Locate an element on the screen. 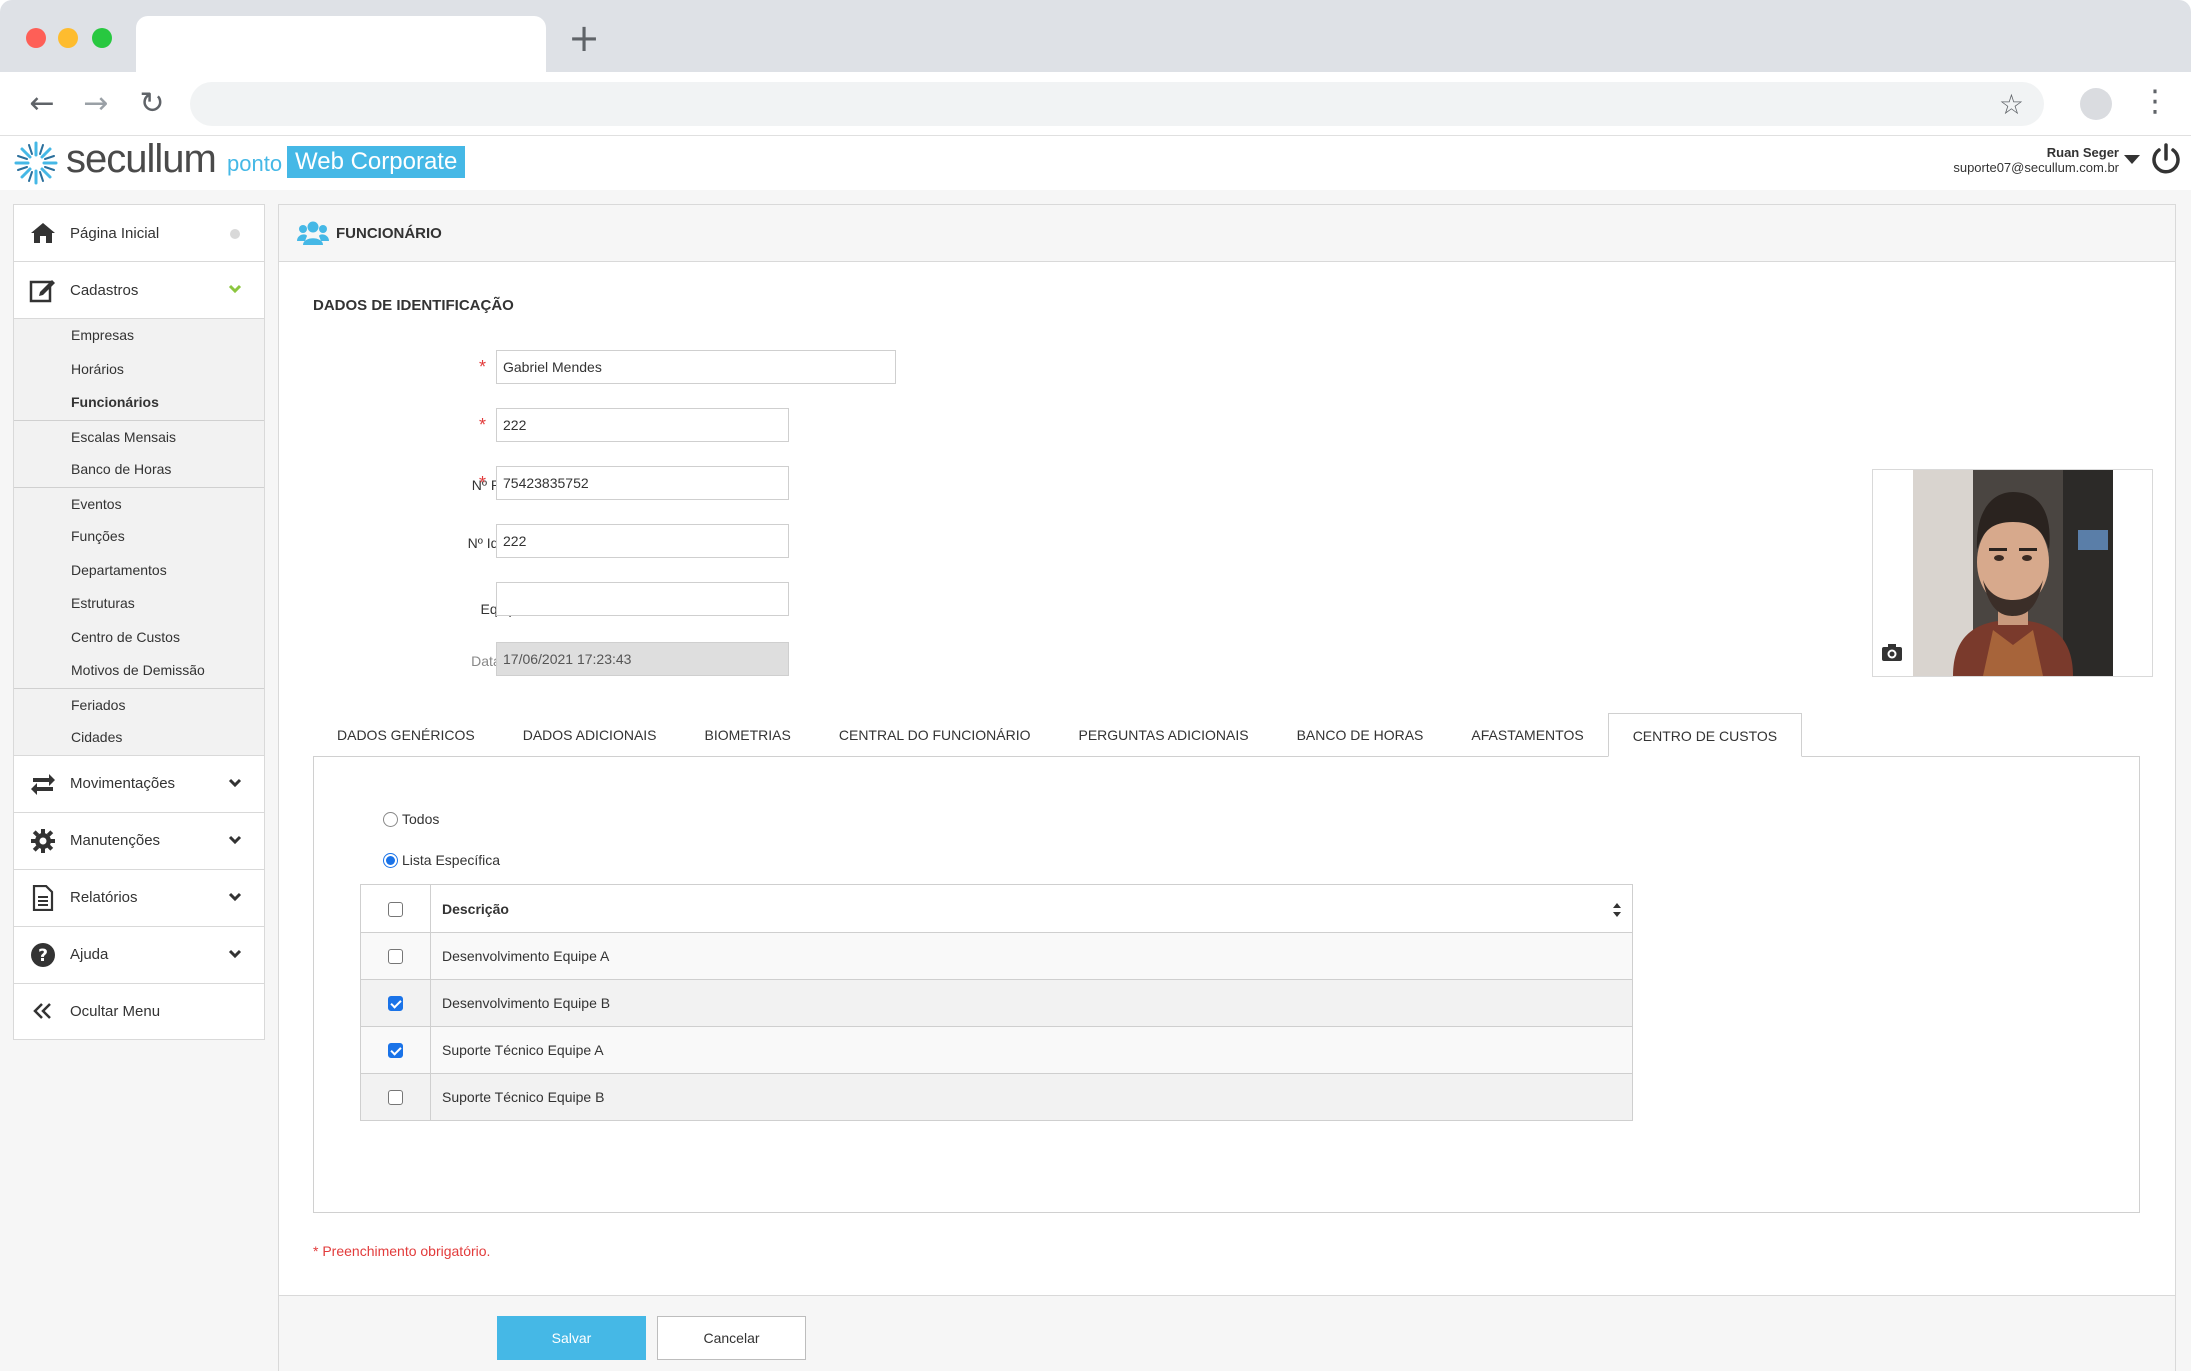 The image size is (2191, 1371). sidebar-item-manutencoes: Manutenções is located at coordinates (139, 840).